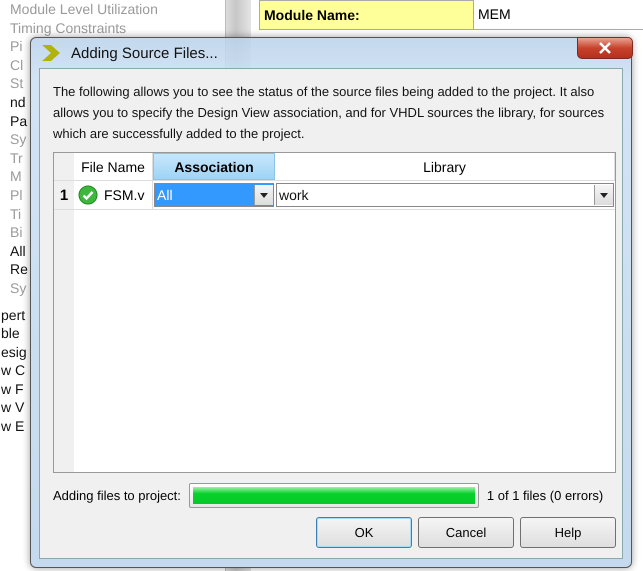  I want to click on close-icon, so click(605, 48).